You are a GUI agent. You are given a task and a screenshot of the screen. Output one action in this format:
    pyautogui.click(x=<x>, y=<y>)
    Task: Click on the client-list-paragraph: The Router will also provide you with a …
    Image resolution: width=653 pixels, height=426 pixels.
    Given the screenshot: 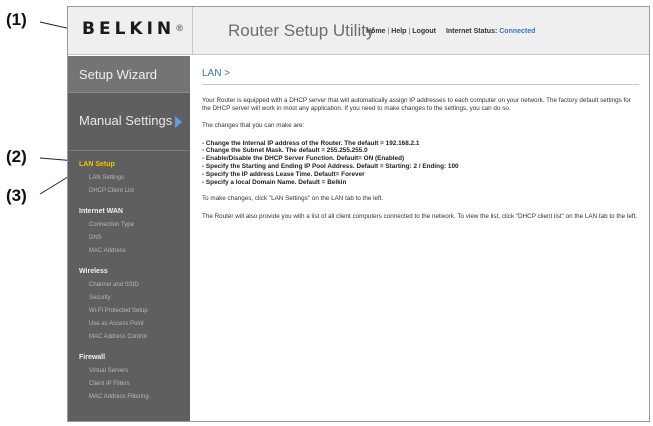 What is the action you would take?
    pyautogui.click(x=420, y=216)
    